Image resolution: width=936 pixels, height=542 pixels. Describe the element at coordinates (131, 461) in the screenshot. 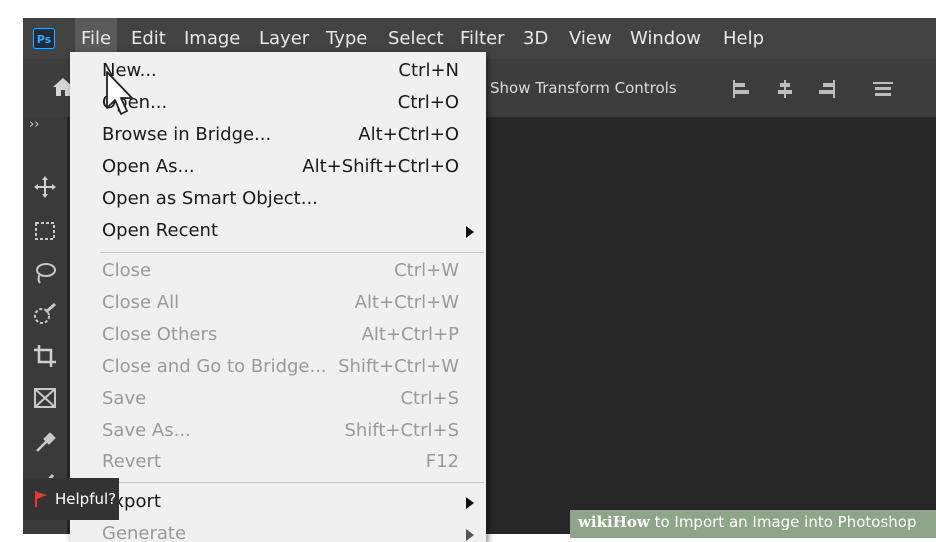

I see `menu-item-label: Revert` at that location.